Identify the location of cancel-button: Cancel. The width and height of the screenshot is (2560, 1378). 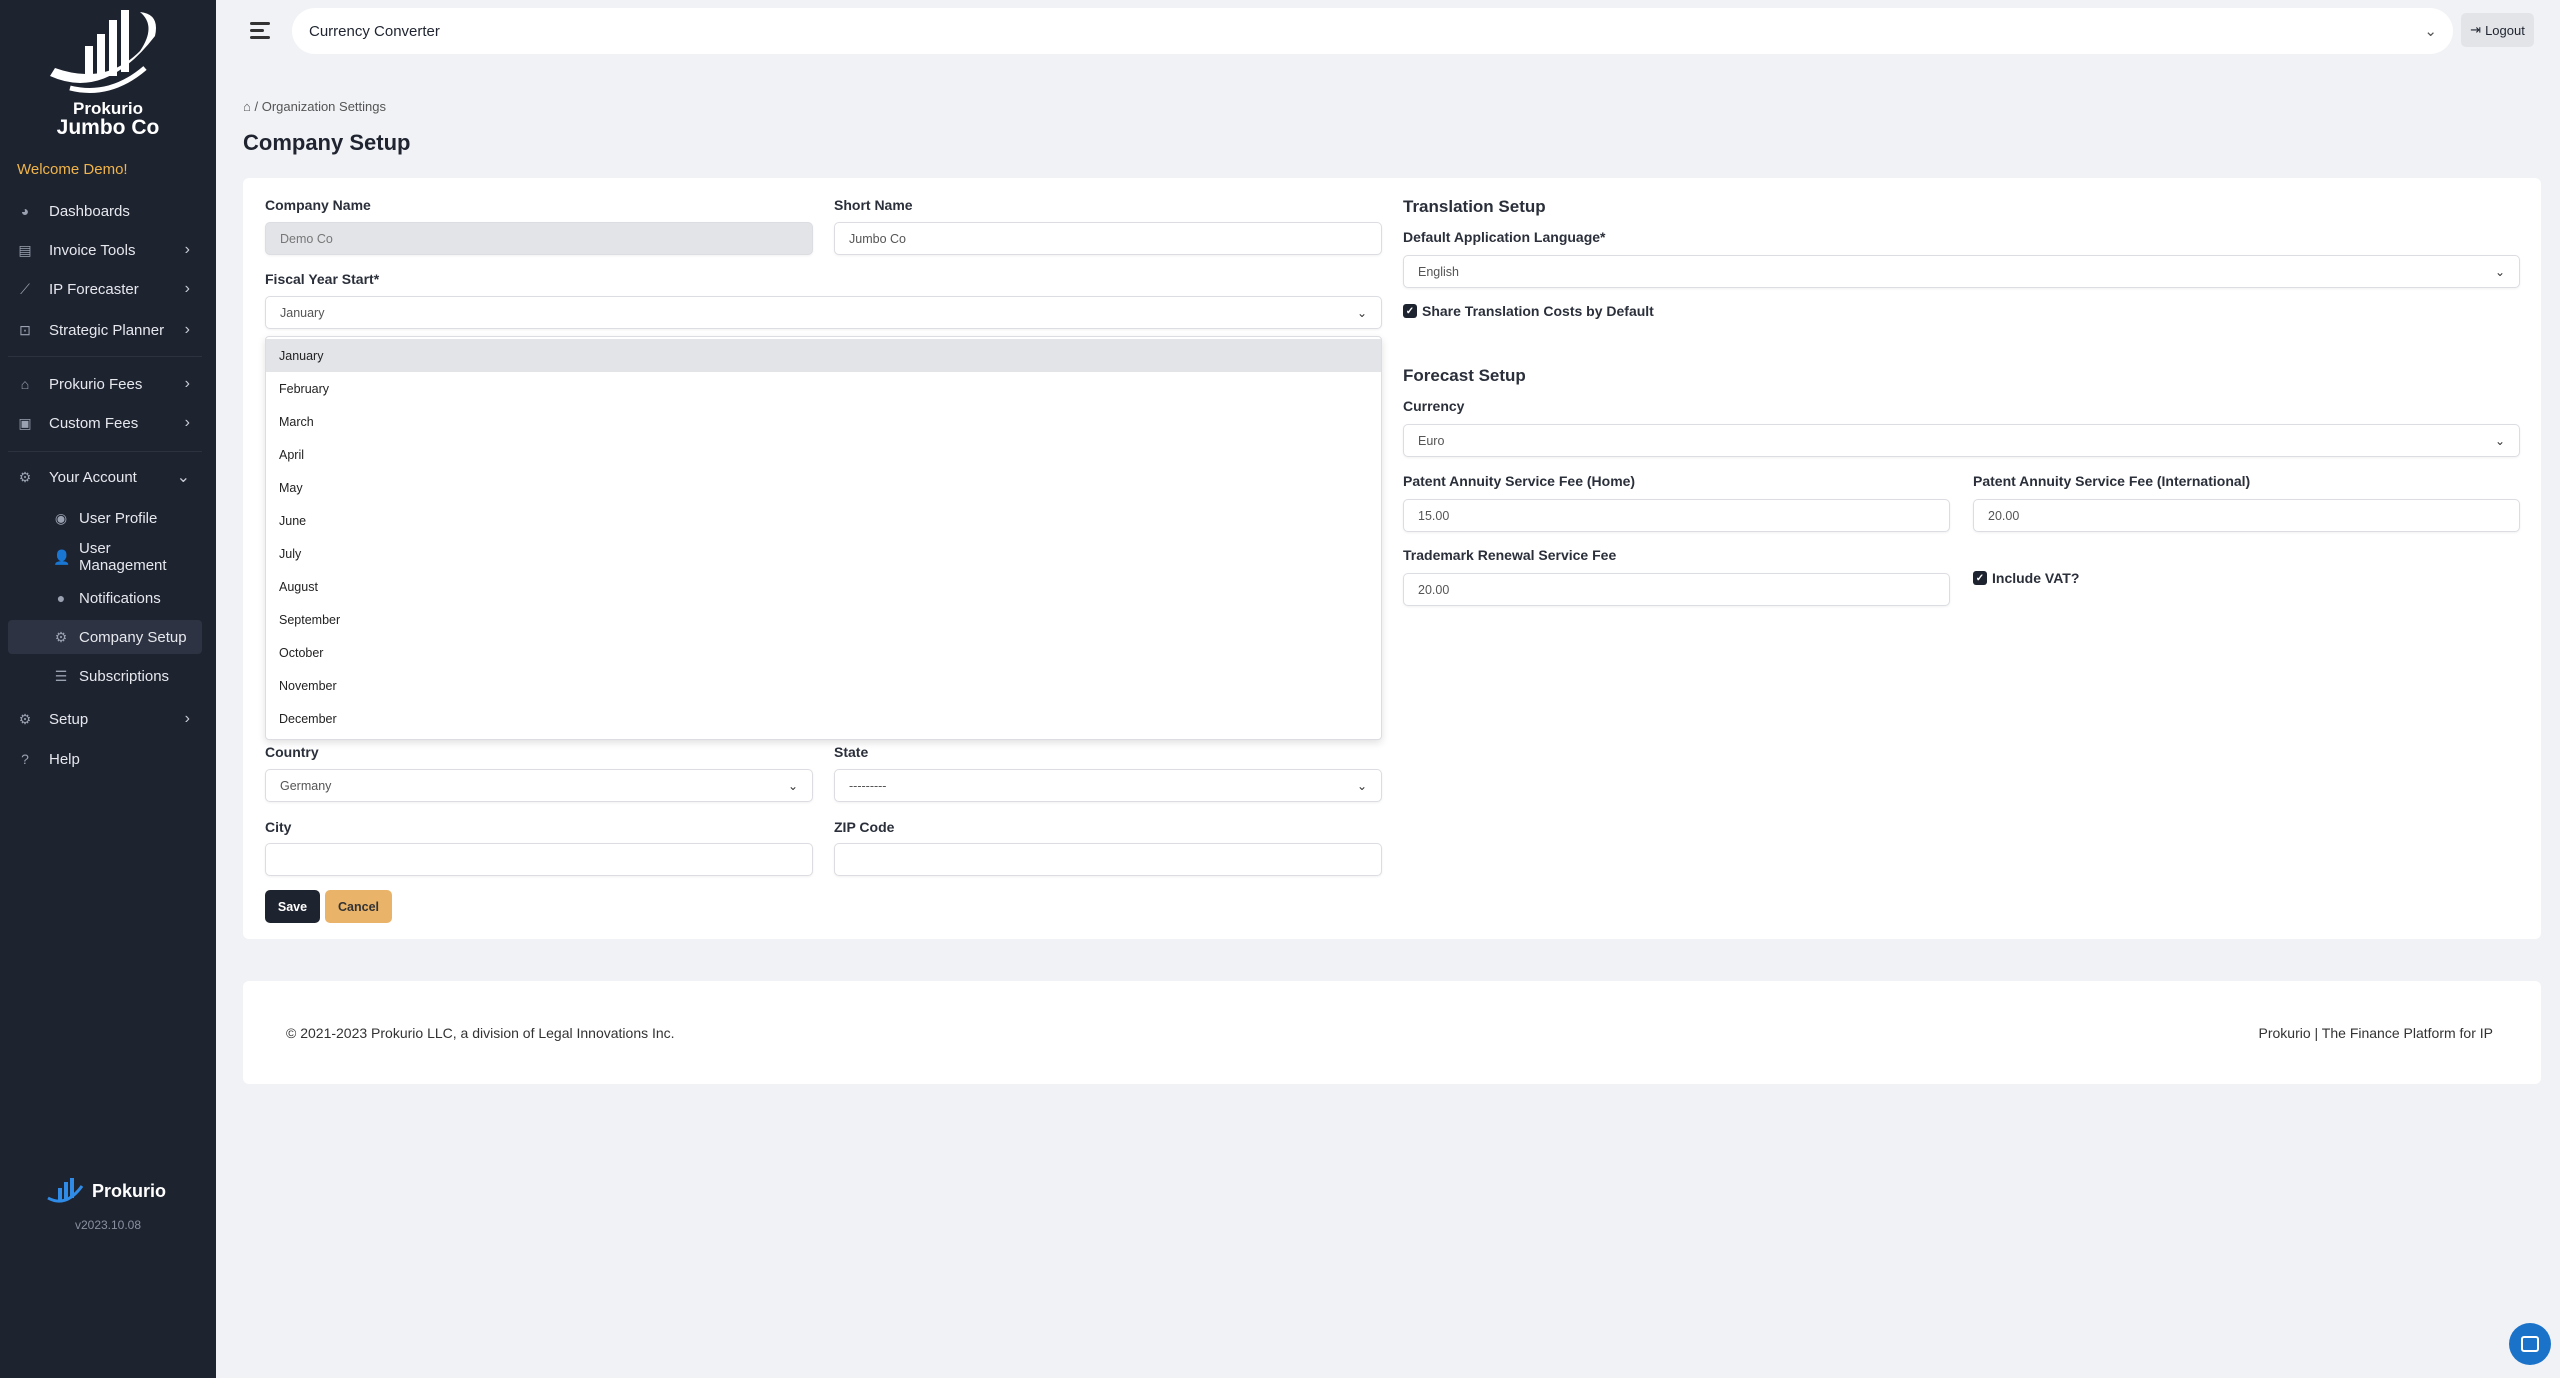
(358, 906).